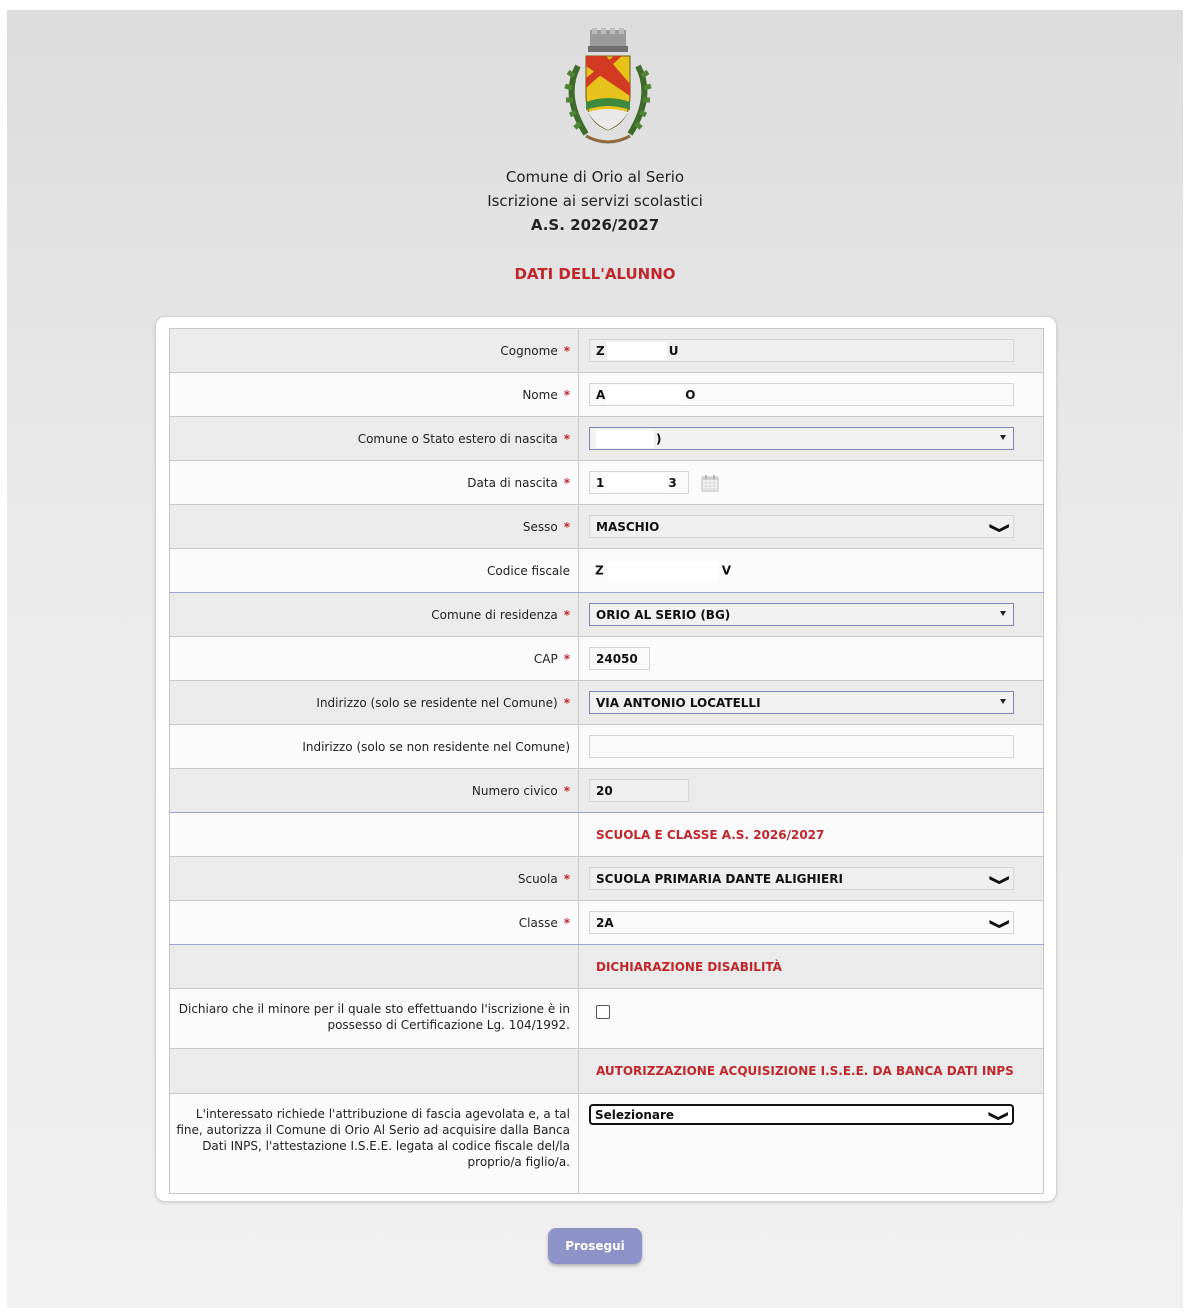 The width and height of the screenshot is (1190, 1313). I want to click on cognome-label: Cognome *, so click(374, 350).